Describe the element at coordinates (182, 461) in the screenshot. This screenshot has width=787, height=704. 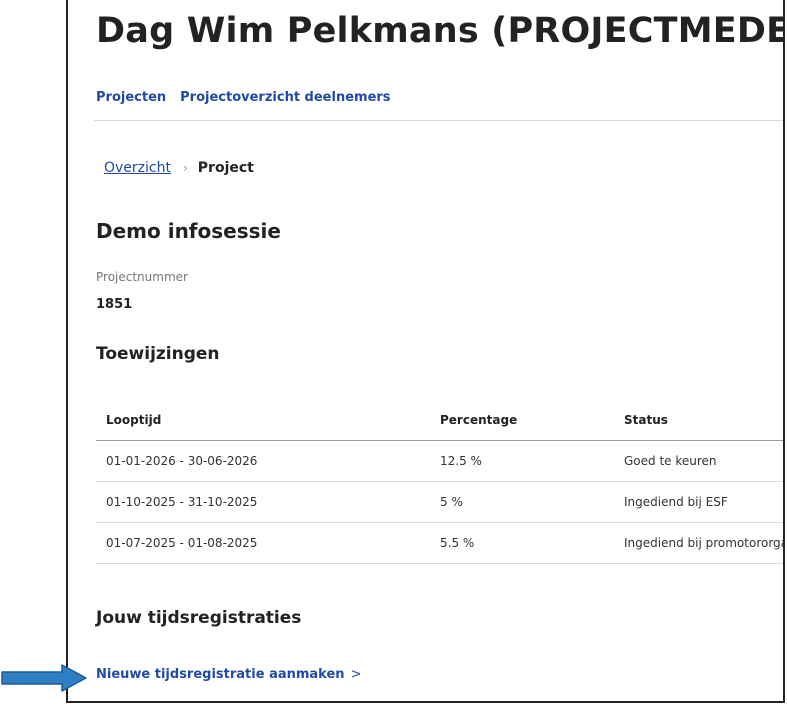
I see `cell-period: 01-01-2026 - 30-06-2026` at that location.